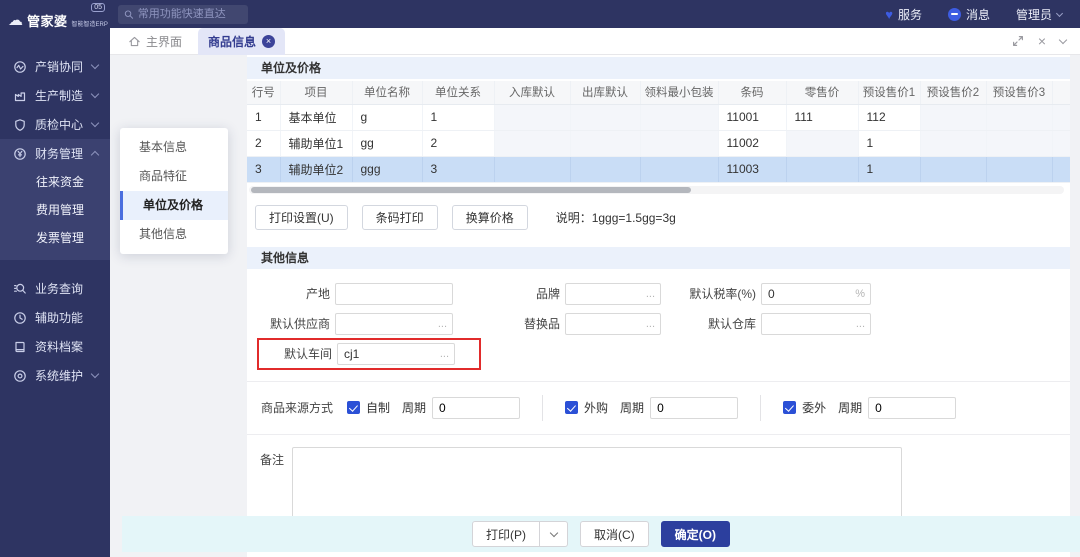 This screenshot has width=1080, height=557. Describe the element at coordinates (55, 95) in the screenshot. I see `sidebar-item-manufacturing: 生产制造` at that location.